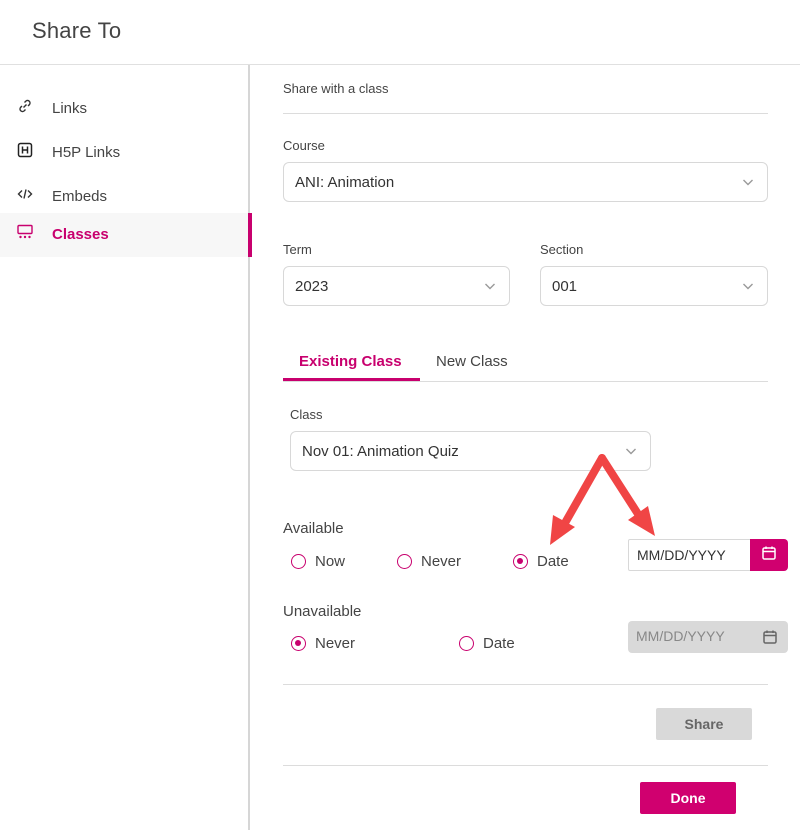 The width and height of the screenshot is (800, 830). Describe the element at coordinates (578, 499) in the screenshot. I see `arrow-to-date-radio` at that location.